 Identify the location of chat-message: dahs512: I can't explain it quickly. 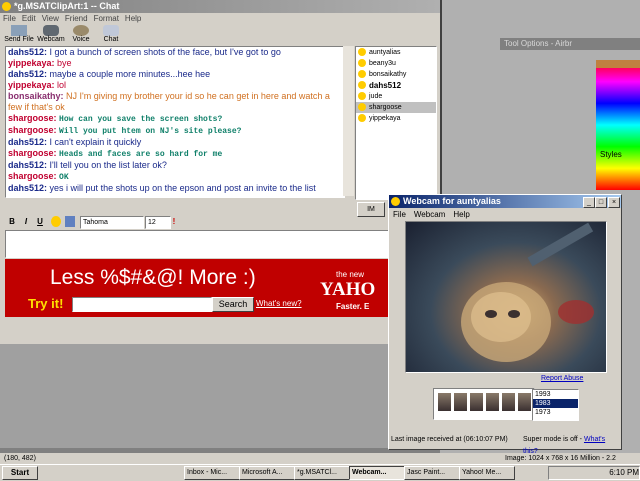
(75, 142).